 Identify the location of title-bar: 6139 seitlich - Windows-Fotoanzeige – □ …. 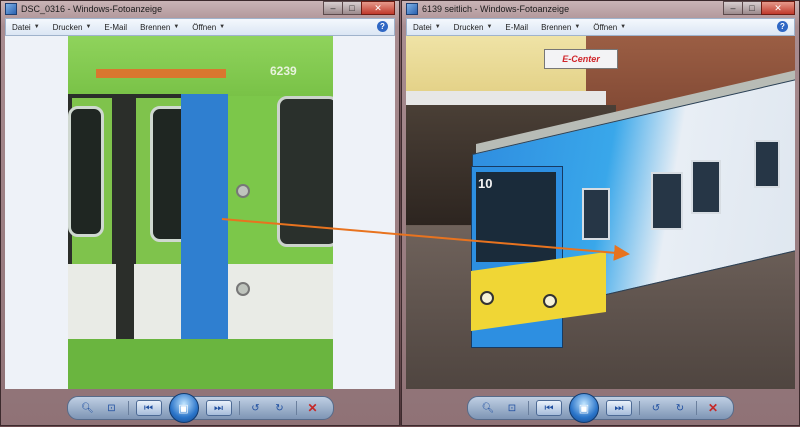
(600, 9).